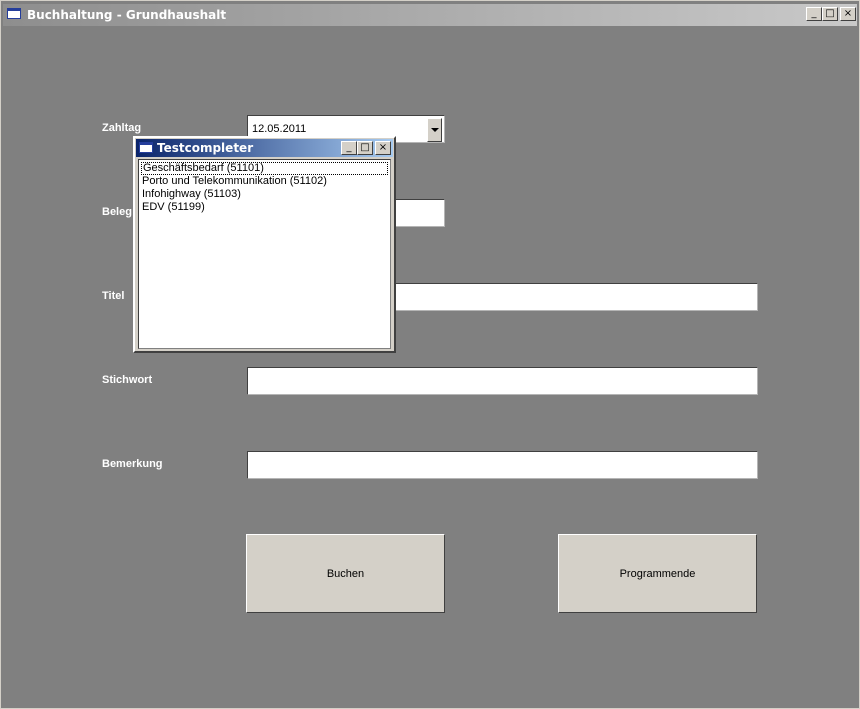 Image resolution: width=860 pixels, height=709 pixels. Describe the element at coordinates (830, 14) in the screenshot. I see `maximize-button: □` at that location.